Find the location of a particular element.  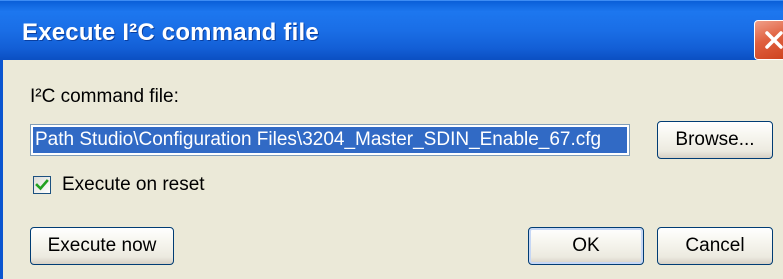

checkmark-icon is located at coordinates (42, 185).